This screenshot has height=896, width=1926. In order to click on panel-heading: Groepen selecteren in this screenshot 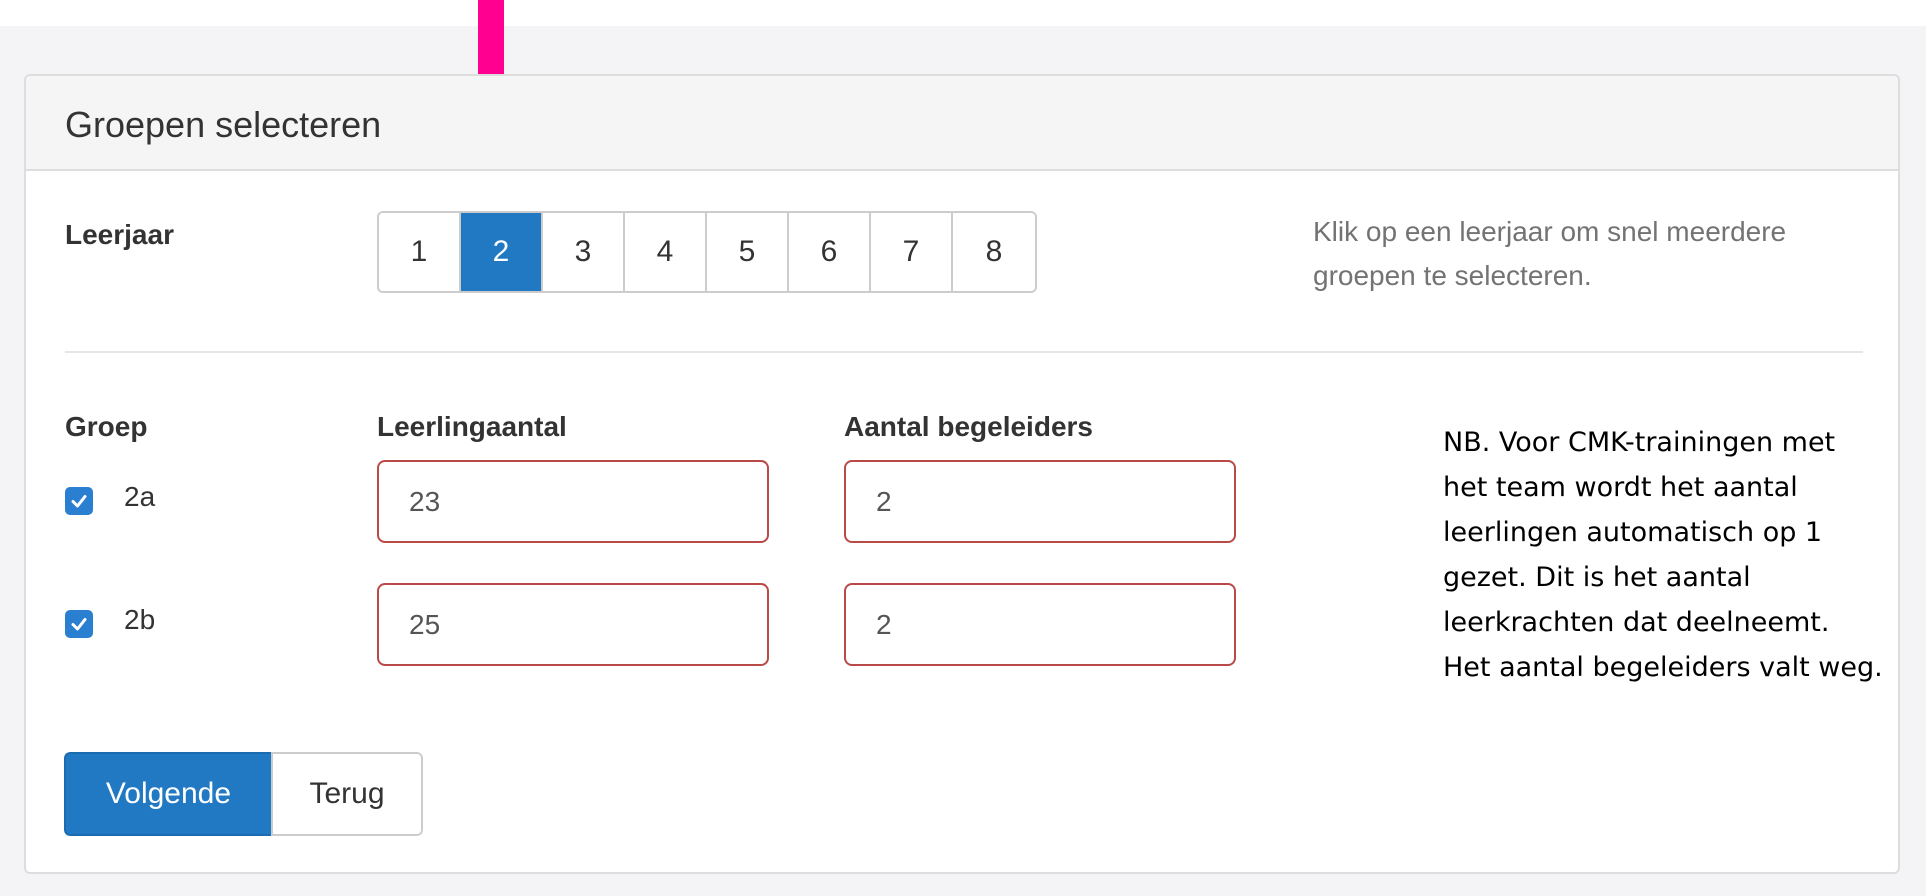, I will do `click(962, 123)`.